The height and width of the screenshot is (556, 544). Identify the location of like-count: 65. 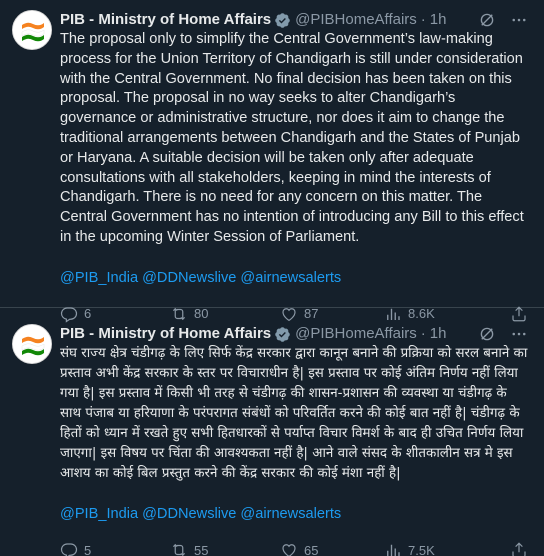
(311, 549).